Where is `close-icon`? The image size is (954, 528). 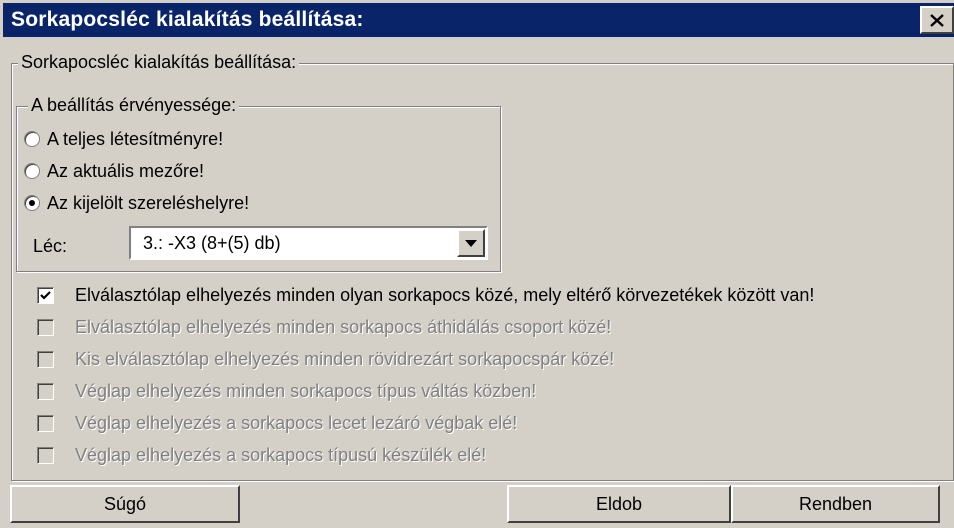
close-icon is located at coordinates (937, 20).